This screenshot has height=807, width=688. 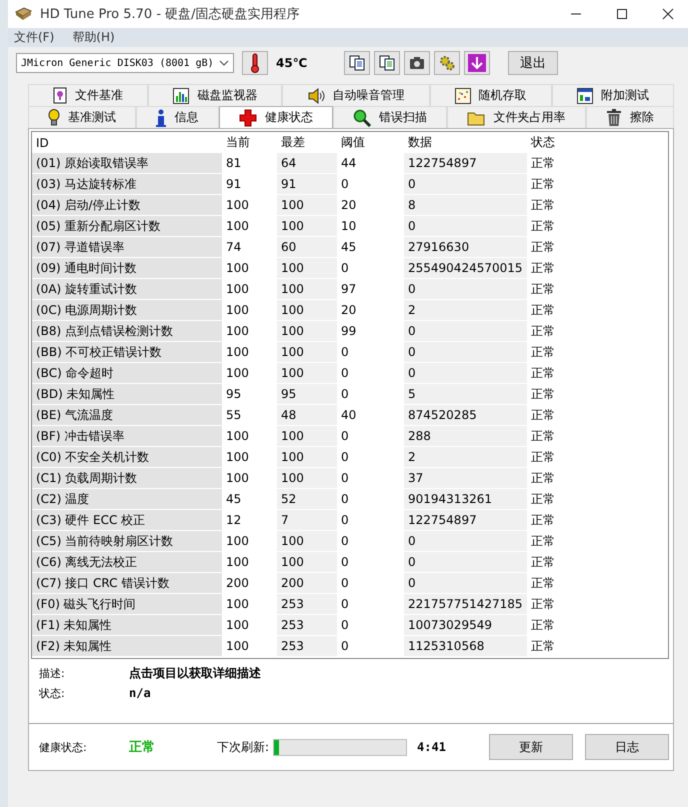 What do you see at coordinates (307, 163) in the screenshot?
I see `table-cell: 64` at bounding box center [307, 163].